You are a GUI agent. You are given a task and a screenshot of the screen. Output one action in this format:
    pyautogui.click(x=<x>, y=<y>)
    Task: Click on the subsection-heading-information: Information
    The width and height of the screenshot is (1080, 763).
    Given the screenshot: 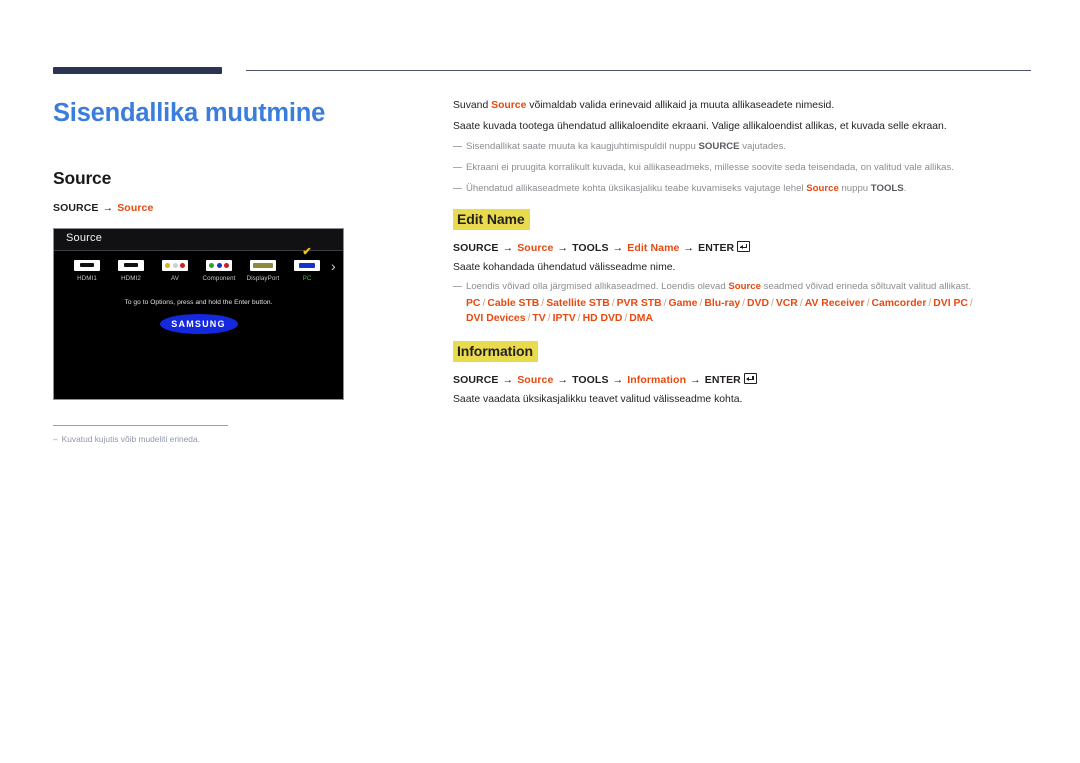 What is the action you would take?
    pyautogui.click(x=495, y=351)
    